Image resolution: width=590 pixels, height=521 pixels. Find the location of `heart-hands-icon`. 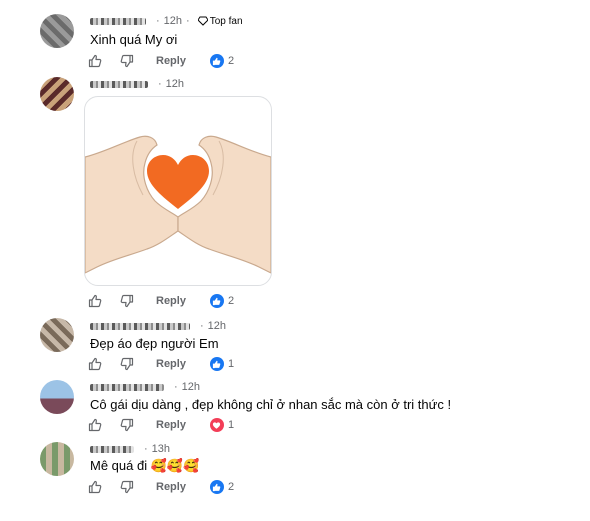

heart-hands-icon is located at coordinates (178, 204).